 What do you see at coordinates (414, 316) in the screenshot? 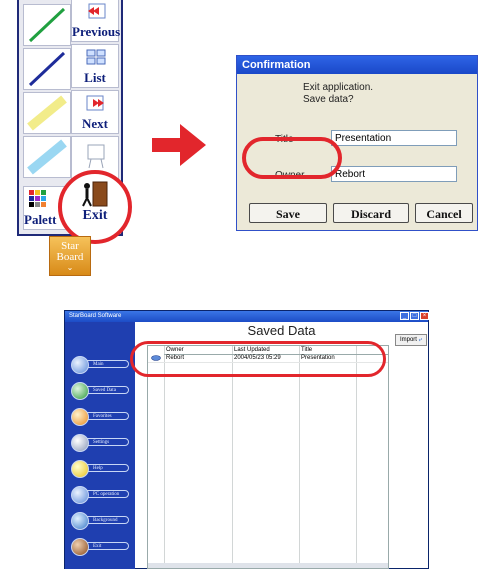
I see `maximize-icon: □` at bounding box center [414, 316].